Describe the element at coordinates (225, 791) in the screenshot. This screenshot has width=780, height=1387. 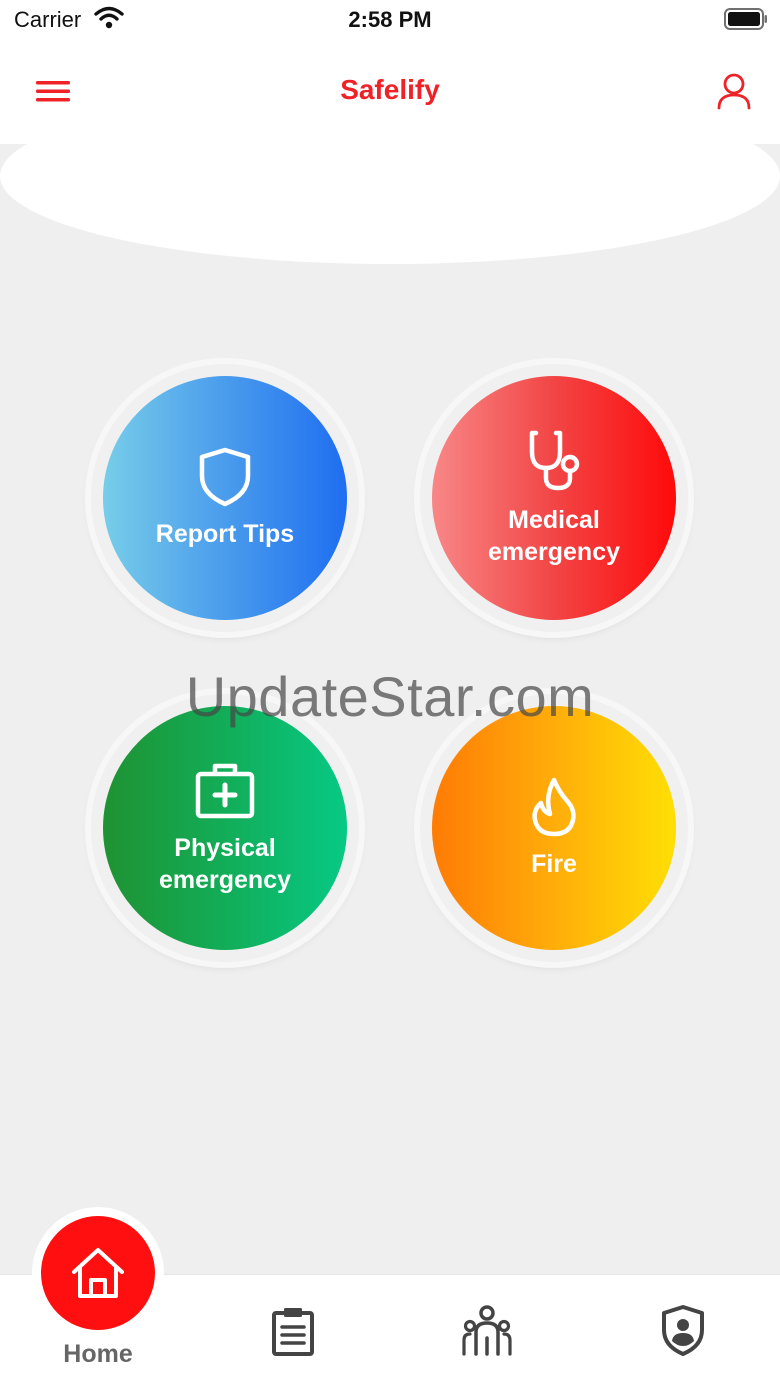
I see `first-aid-kit-icon` at that location.